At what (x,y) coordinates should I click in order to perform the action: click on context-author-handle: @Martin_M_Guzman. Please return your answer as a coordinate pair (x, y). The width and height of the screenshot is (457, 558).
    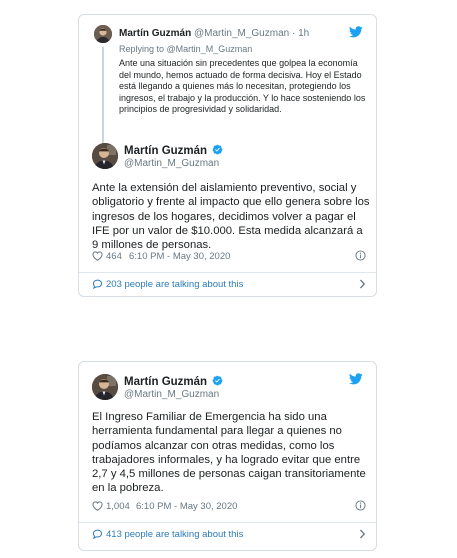
    Looking at the image, I should click on (241, 33).